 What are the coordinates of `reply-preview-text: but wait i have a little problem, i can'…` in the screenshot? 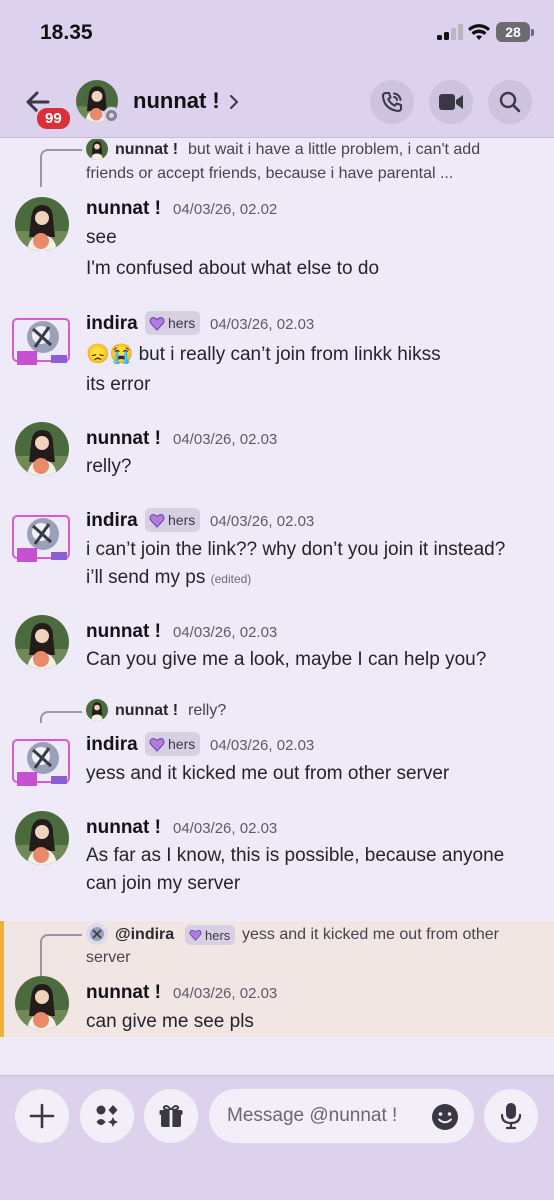 It's located at (334, 150).